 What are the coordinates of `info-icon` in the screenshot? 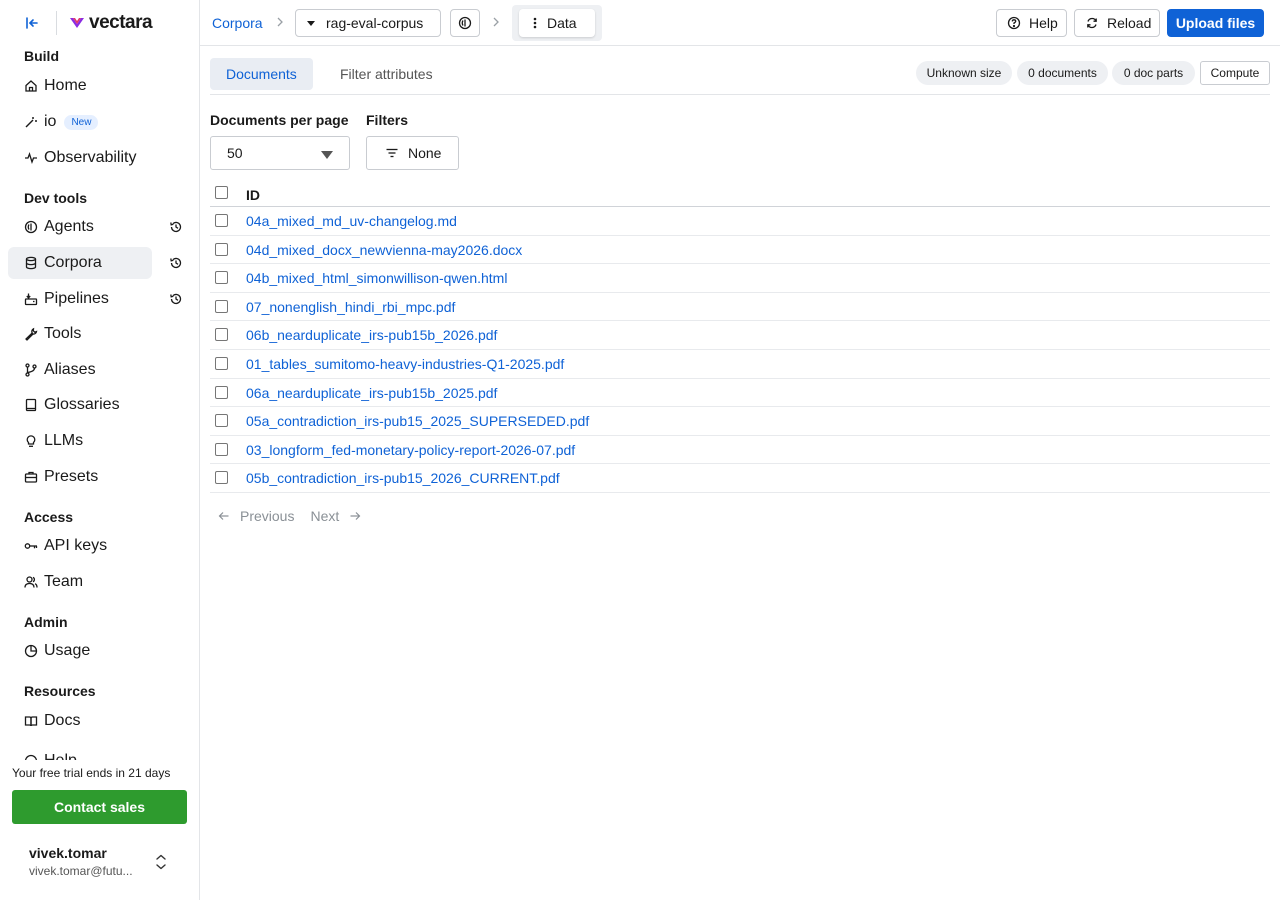 It's located at (465, 23).